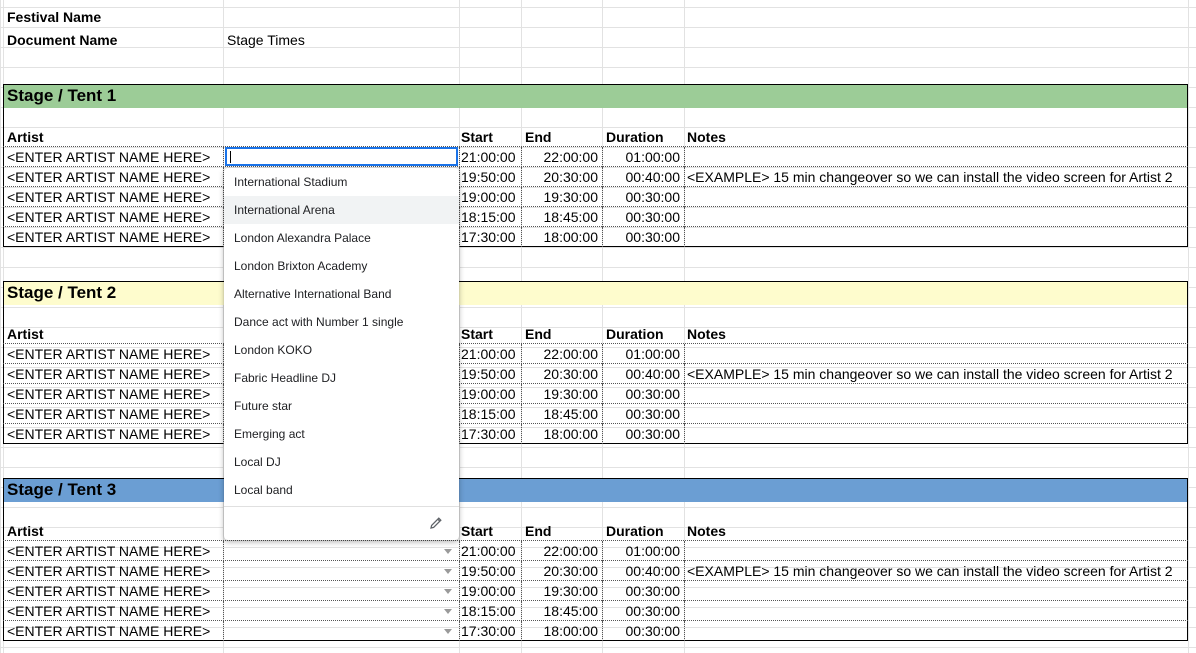  What do you see at coordinates (341, 406) in the screenshot?
I see `dropdown-option: Future star` at bounding box center [341, 406].